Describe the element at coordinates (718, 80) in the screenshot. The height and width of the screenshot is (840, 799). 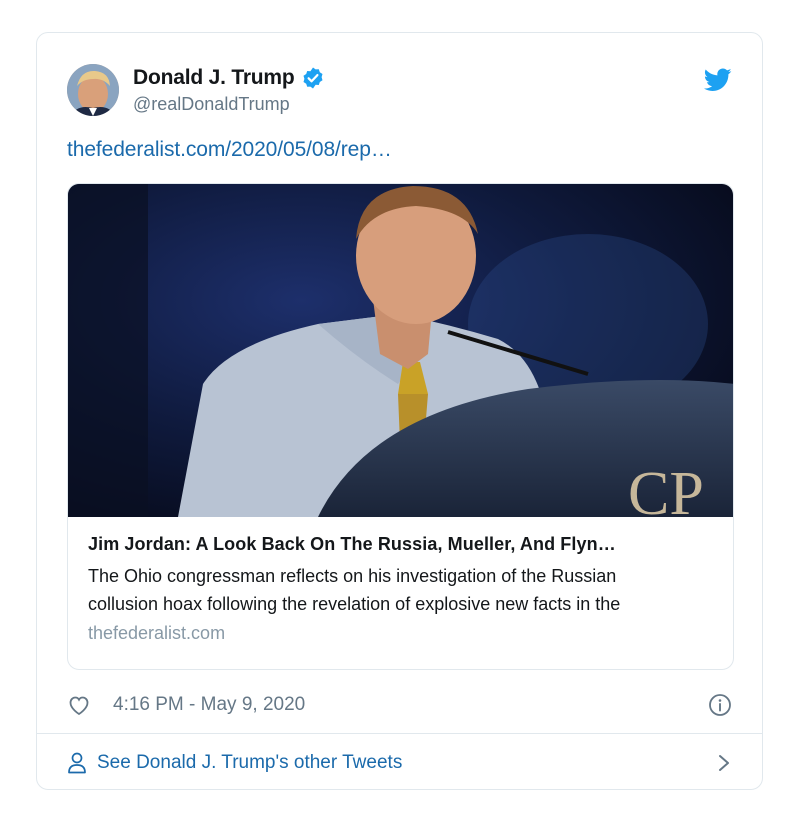
I see `twitter-bird-icon` at that location.